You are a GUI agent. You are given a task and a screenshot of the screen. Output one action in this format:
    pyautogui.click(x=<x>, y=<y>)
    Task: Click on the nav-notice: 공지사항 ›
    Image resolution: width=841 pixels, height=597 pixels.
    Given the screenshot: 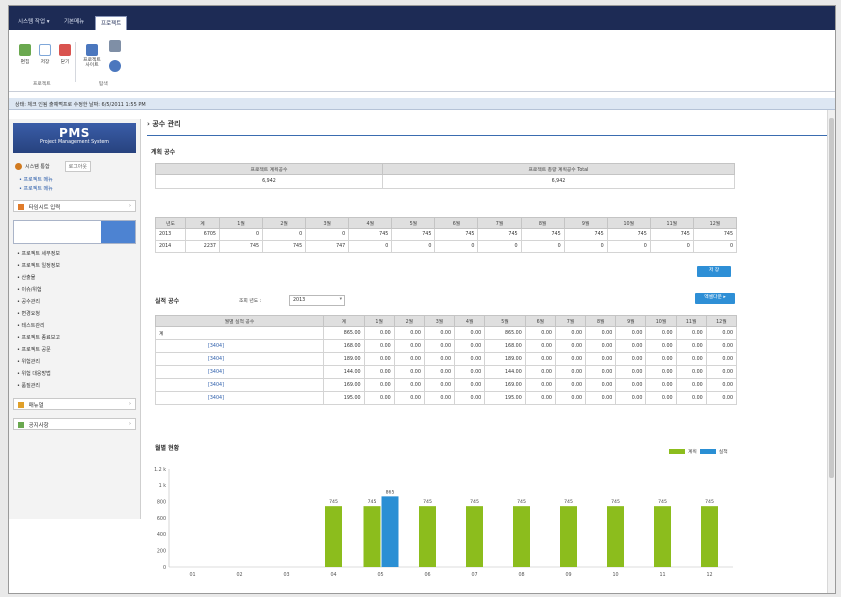 What is the action you would take?
    pyautogui.click(x=74, y=424)
    